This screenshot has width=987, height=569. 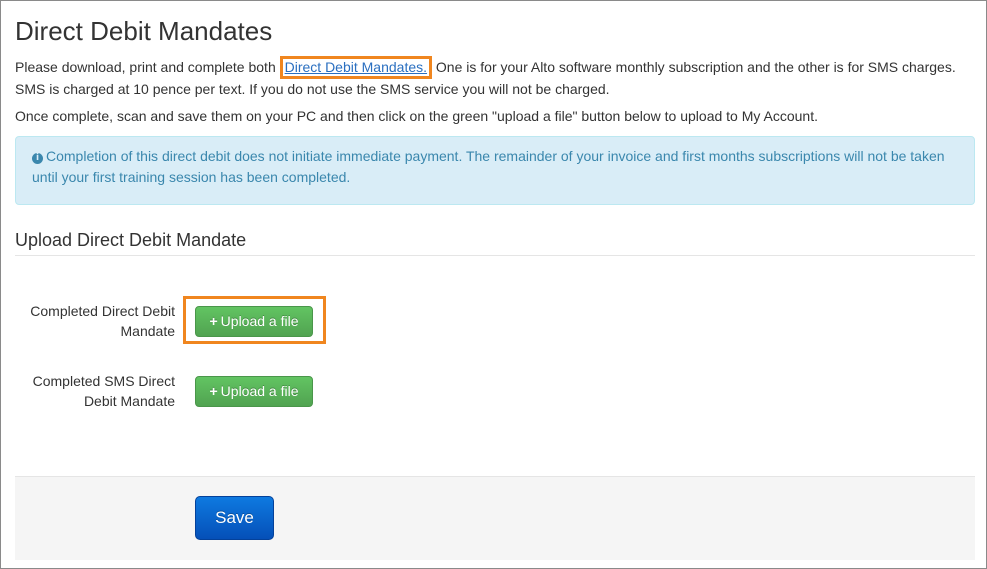 I want to click on intro-text-before-link: Please download, print and complete both, so click(x=147, y=67).